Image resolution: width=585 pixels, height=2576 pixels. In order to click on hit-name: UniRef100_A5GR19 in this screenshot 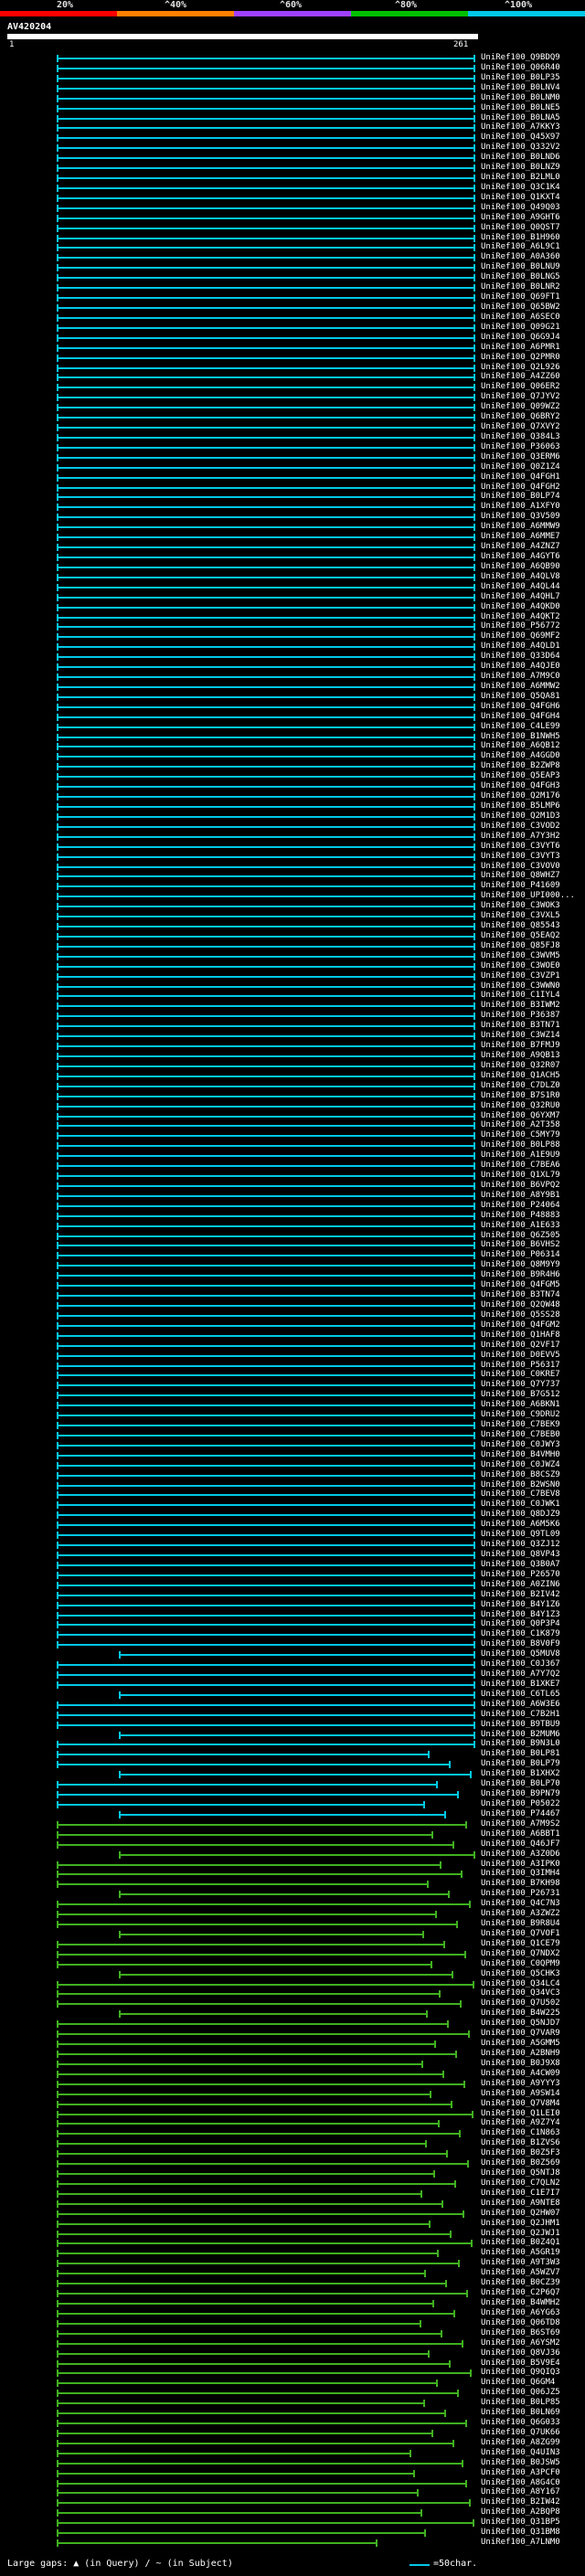, I will do `click(520, 2252)`.